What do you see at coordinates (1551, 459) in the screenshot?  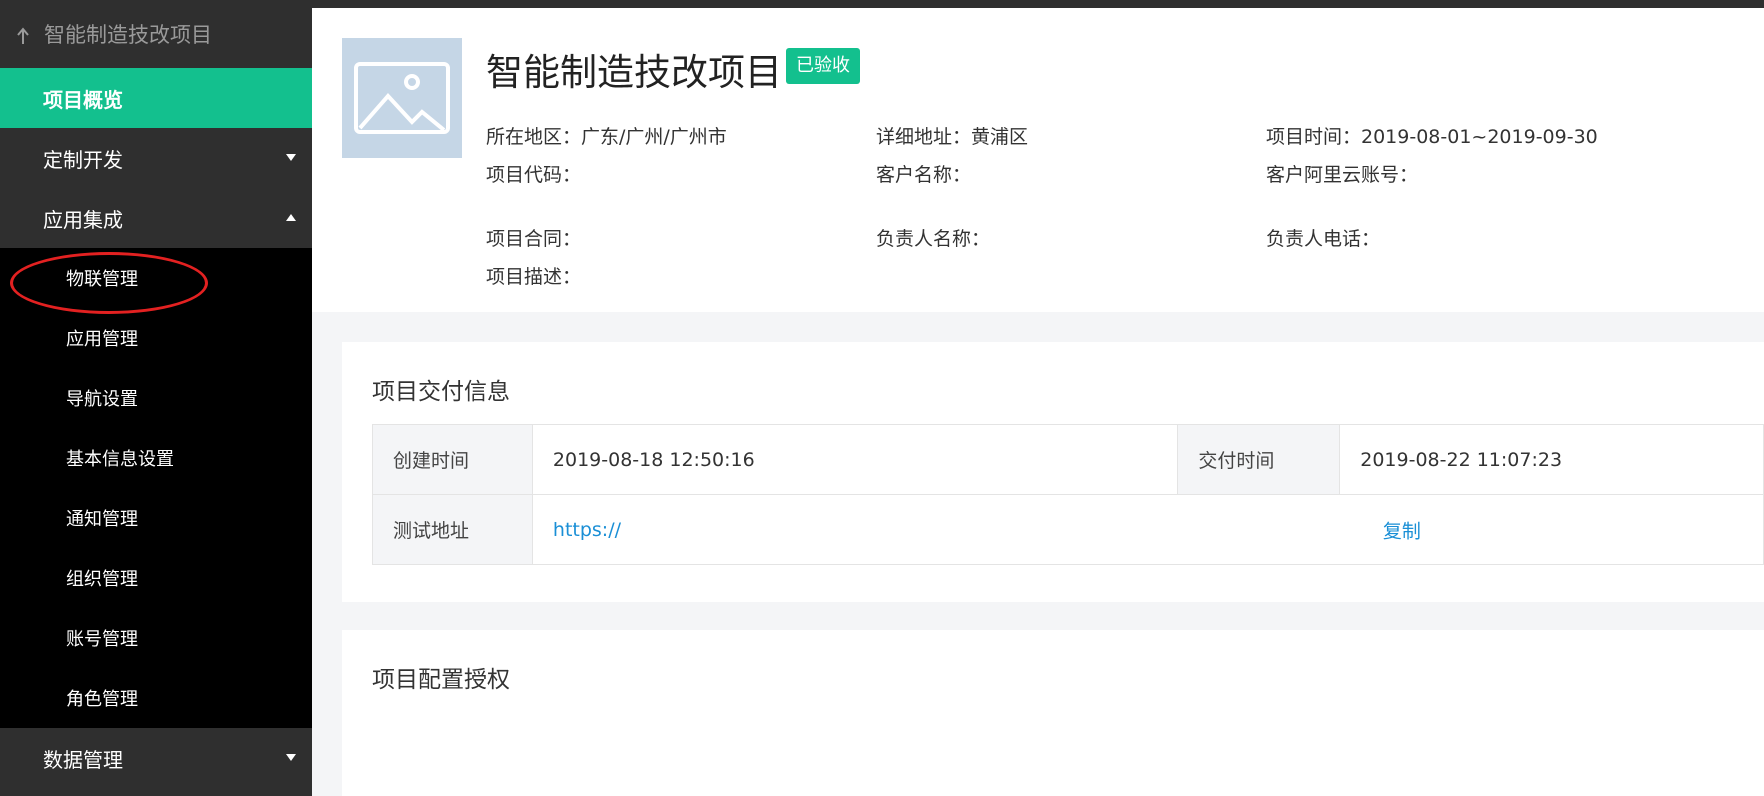 I see `delivered-value: 2019-08-22 11:07:23` at bounding box center [1551, 459].